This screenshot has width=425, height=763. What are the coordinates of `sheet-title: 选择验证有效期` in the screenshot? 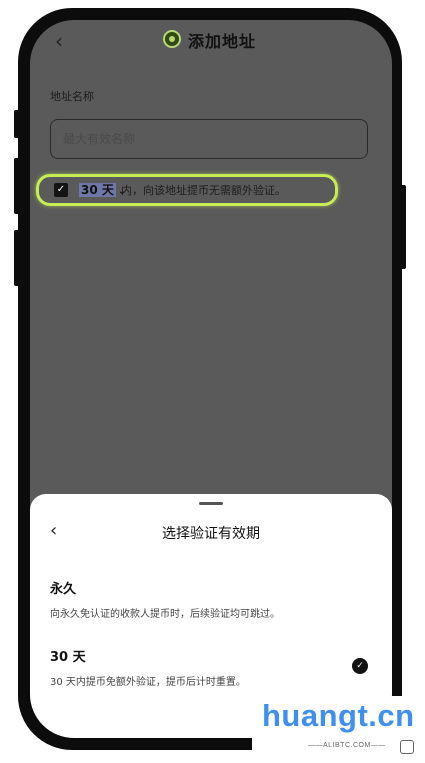 It's located at (211, 534).